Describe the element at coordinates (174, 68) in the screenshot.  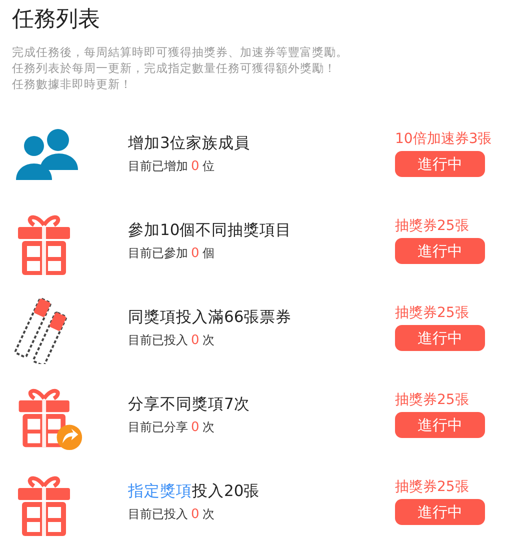
I see `description-line: 任務列表於每周一更新，完成指定數量任務可獲得額外獎勵！` at that location.